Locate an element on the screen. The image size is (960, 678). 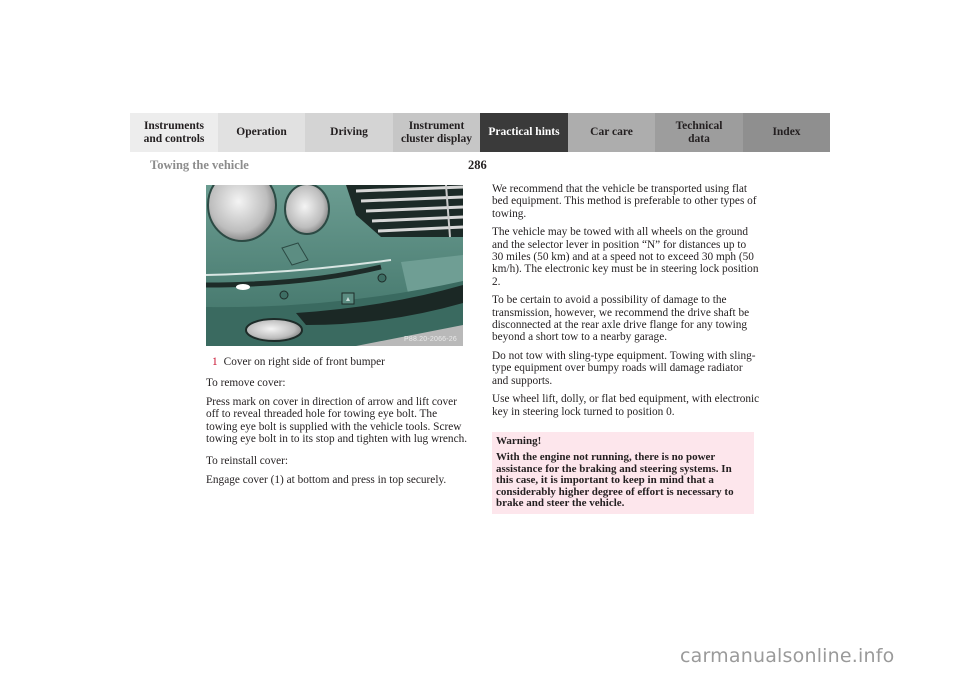
section-title: Towing the vehicle is located at coordinates (199, 165).